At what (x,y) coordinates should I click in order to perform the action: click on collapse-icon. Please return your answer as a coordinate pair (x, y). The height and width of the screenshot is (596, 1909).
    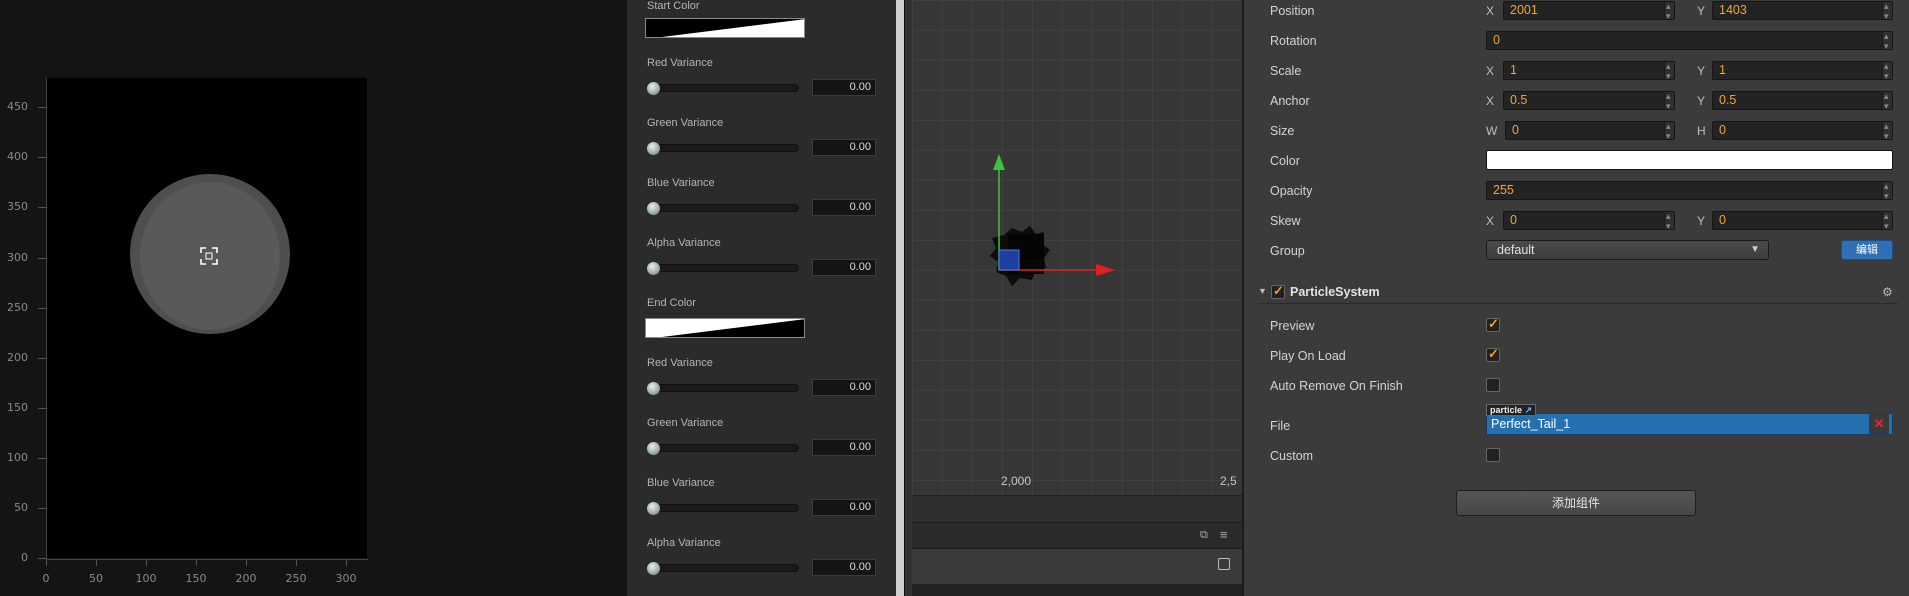
    Looking at the image, I should click on (1224, 564).